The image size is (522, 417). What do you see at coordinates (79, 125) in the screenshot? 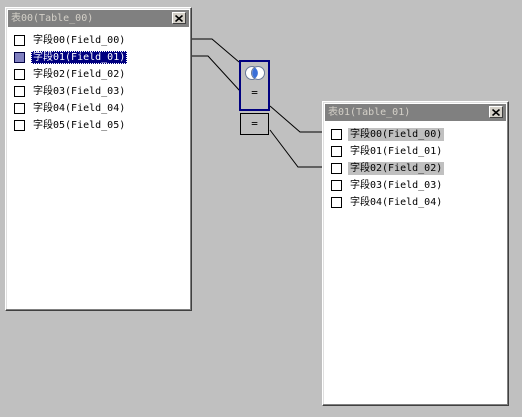
I see `field-label: 字段05(Field_05)` at bounding box center [79, 125].